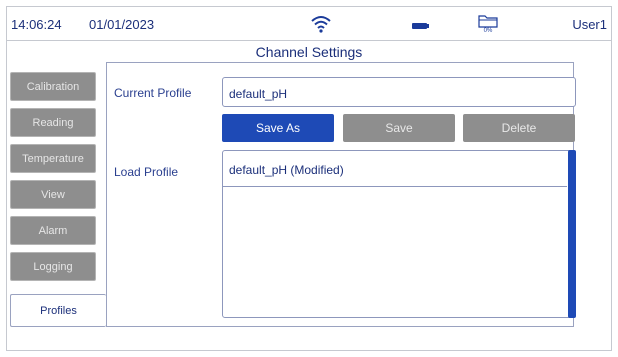  What do you see at coordinates (58, 310) in the screenshot?
I see `tab-profiles: Profiles` at bounding box center [58, 310].